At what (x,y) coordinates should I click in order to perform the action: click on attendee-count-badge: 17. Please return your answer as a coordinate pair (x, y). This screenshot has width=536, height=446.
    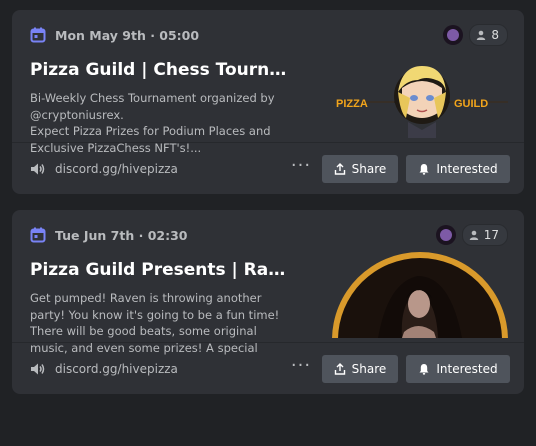
    Looking at the image, I should click on (484, 235).